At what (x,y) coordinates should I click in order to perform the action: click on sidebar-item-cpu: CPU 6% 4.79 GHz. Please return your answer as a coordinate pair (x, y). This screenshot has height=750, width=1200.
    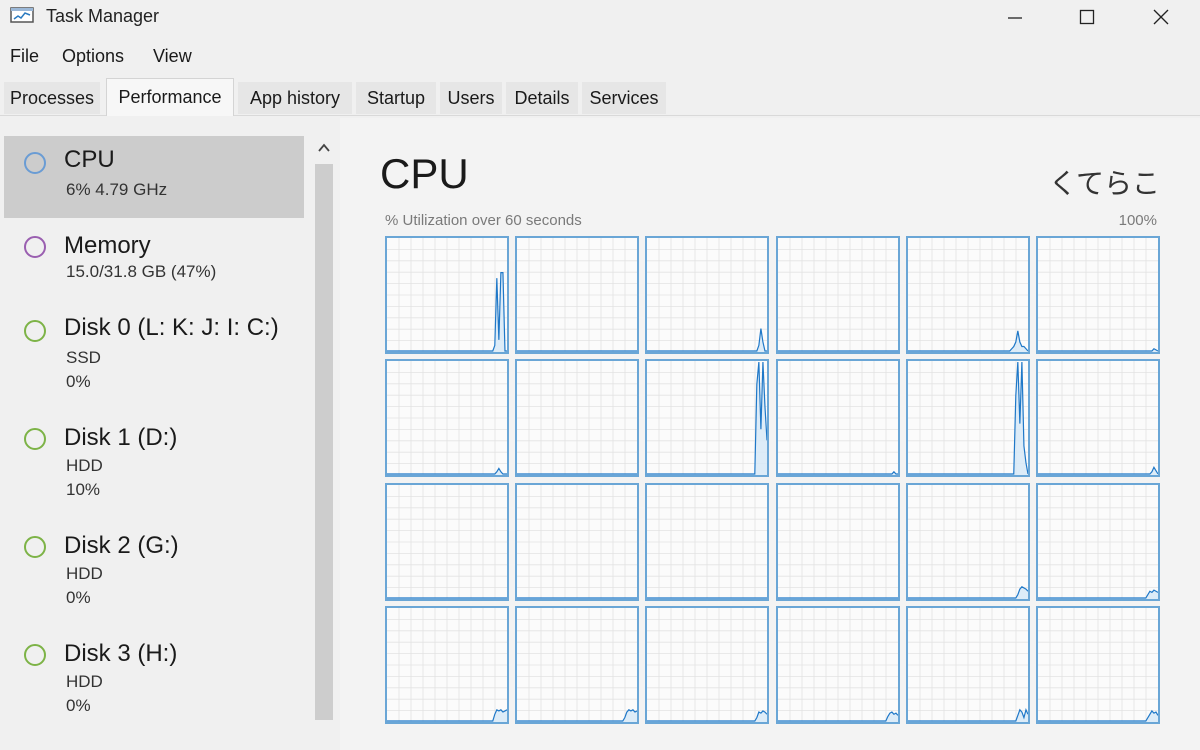
    Looking at the image, I should click on (154, 177).